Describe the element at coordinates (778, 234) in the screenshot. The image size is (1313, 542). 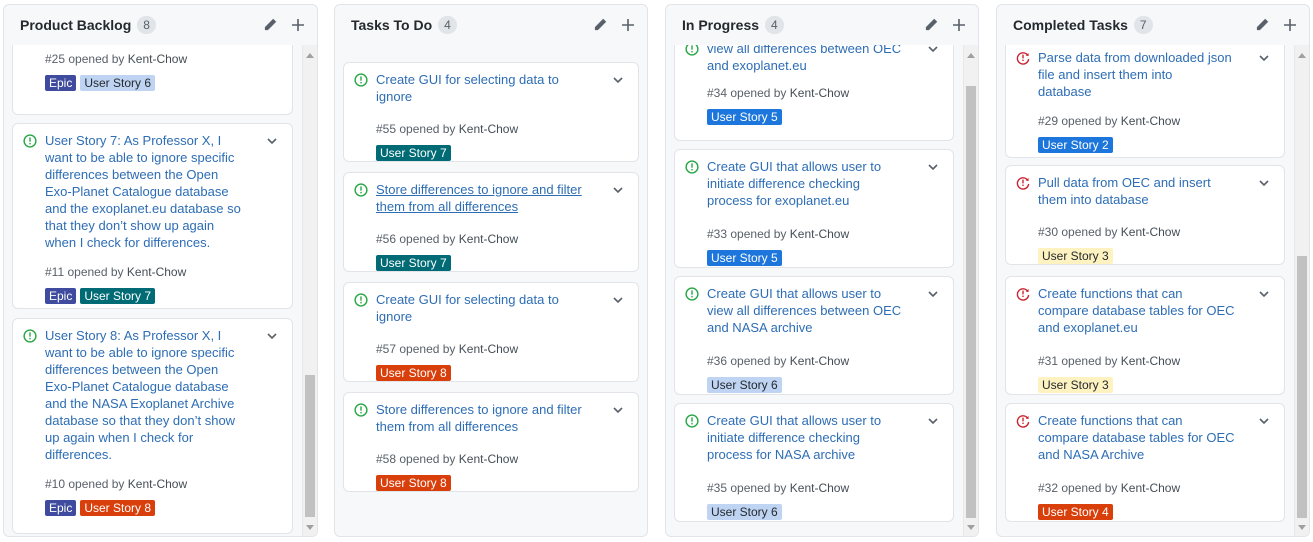
I see `card-meta: #33 opened by Kent-Chow` at that location.